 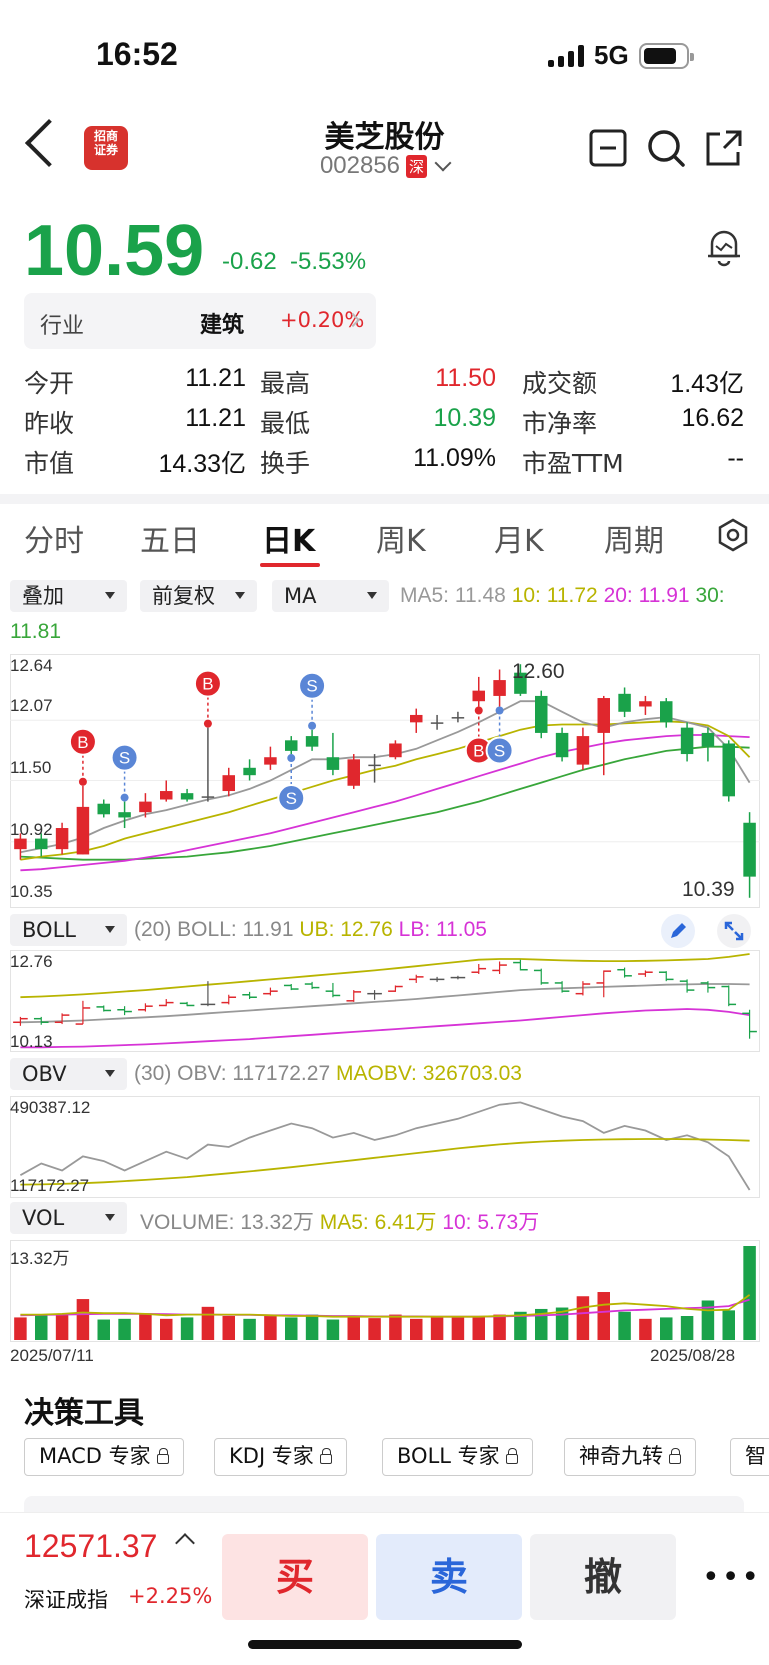 What do you see at coordinates (707, 384) in the screenshot?
I see `stat-value: 1.43亿` at bounding box center [707, 384].